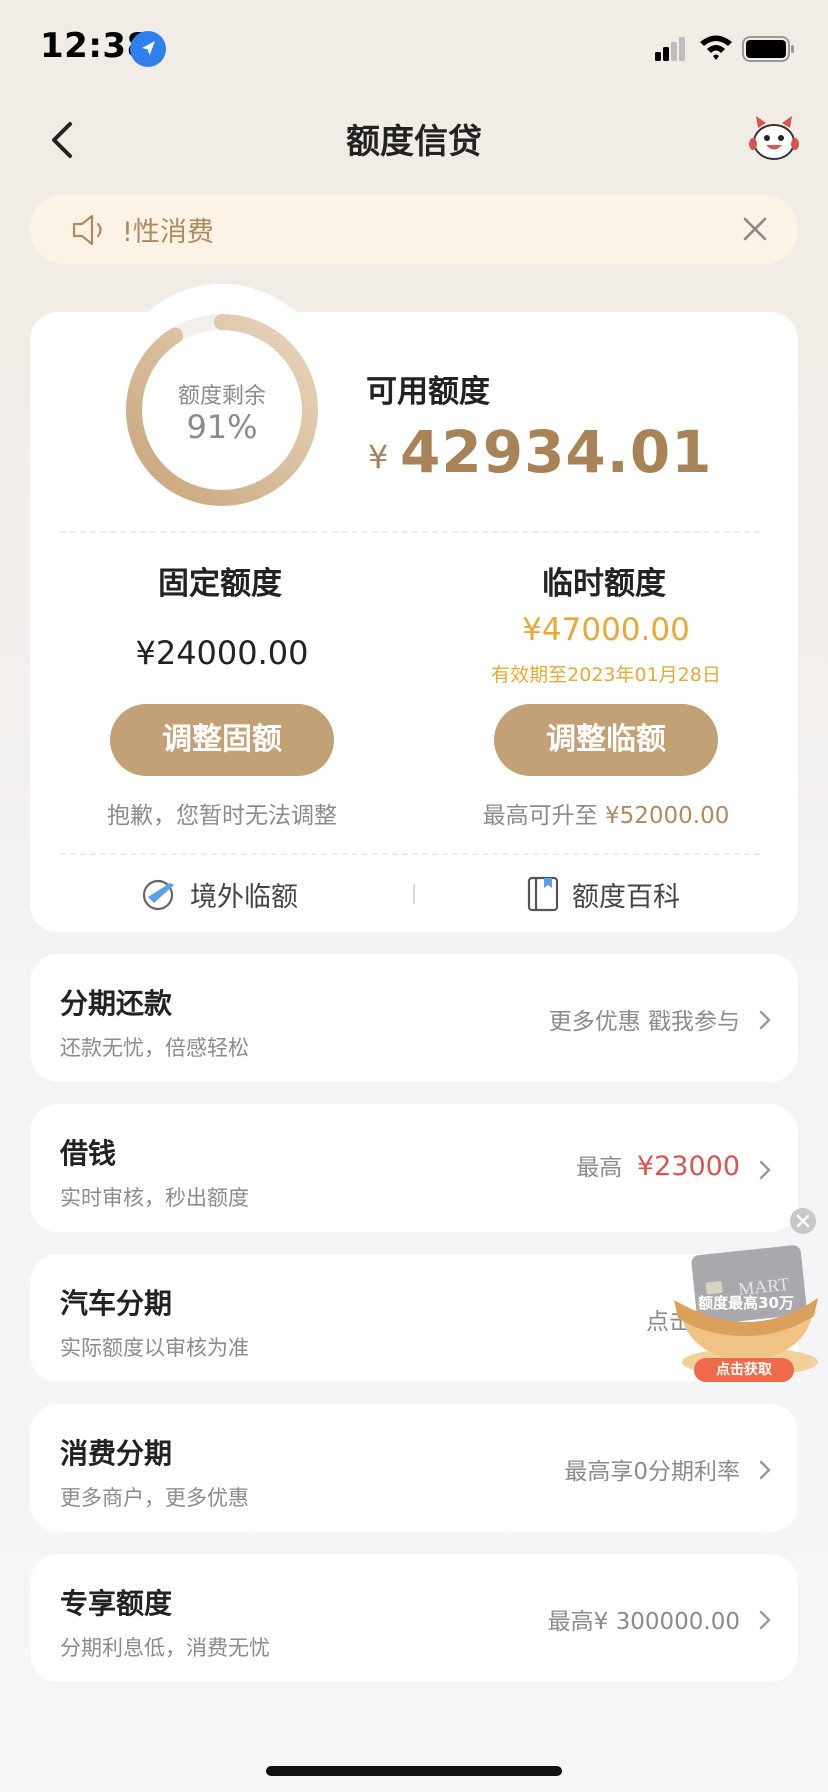 This screenshot has width=828, height=1792. Describe the element at coordinates (769, 49) in the screenshot. I see `battery-icon` at that location.